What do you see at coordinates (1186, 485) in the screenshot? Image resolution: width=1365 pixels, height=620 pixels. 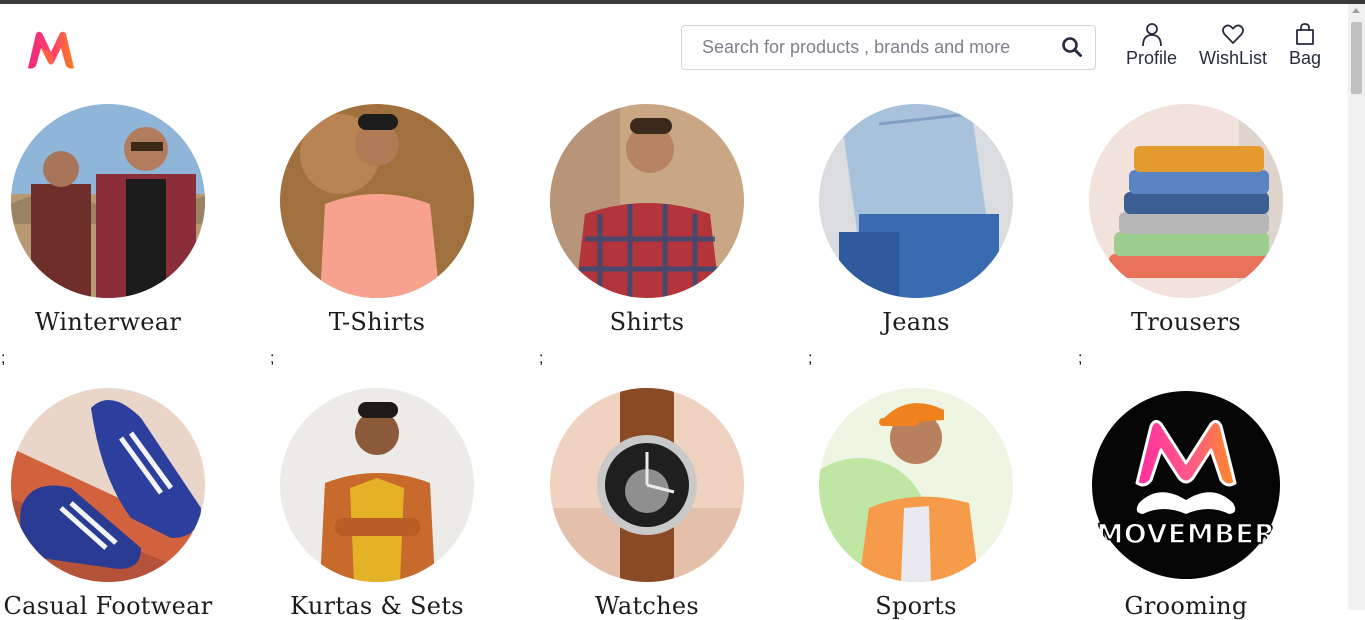 I see `category-image-grooming: MOVEMBER` at bounding box center [1186, 485].